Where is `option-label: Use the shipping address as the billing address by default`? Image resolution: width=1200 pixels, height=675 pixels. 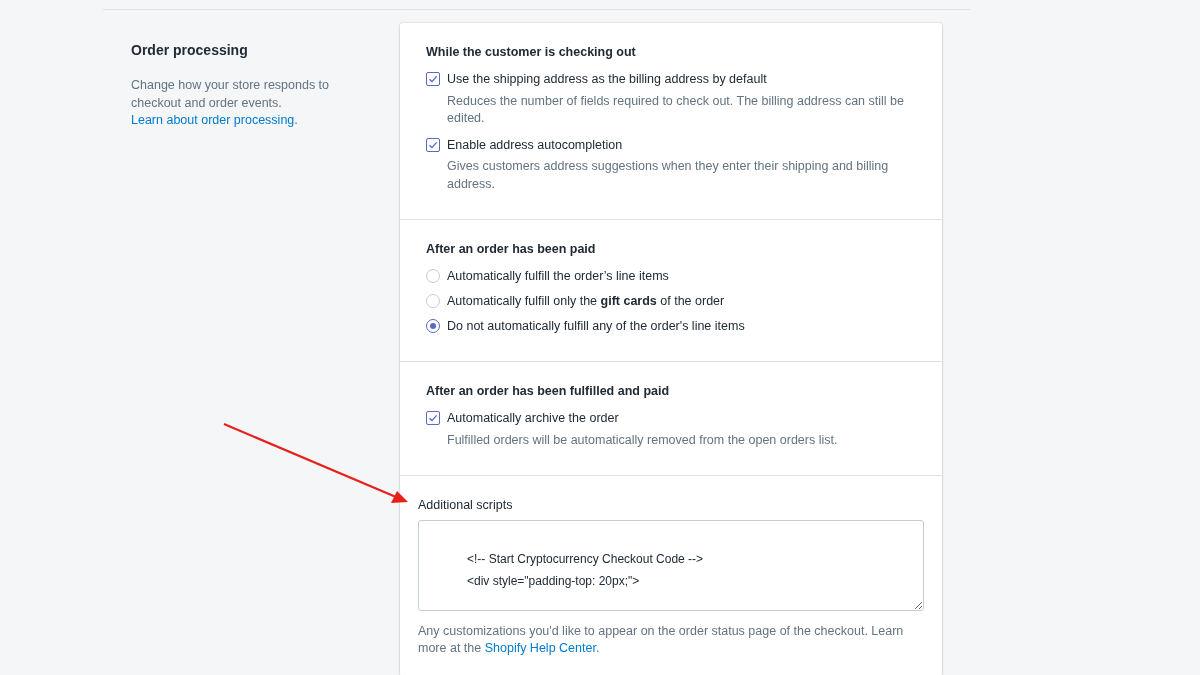 option-label: Use the shipping address as the billing address by default is located at coordinates (607, 79).